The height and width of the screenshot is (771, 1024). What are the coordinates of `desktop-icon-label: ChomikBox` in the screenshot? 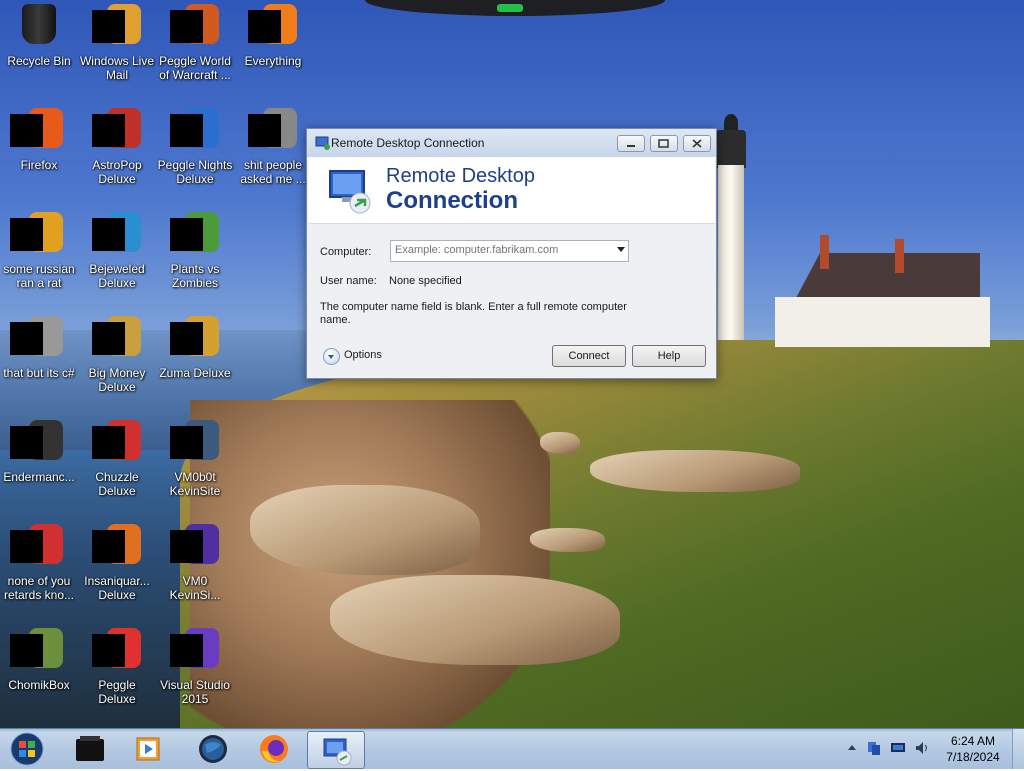 It's located at (39, 685).